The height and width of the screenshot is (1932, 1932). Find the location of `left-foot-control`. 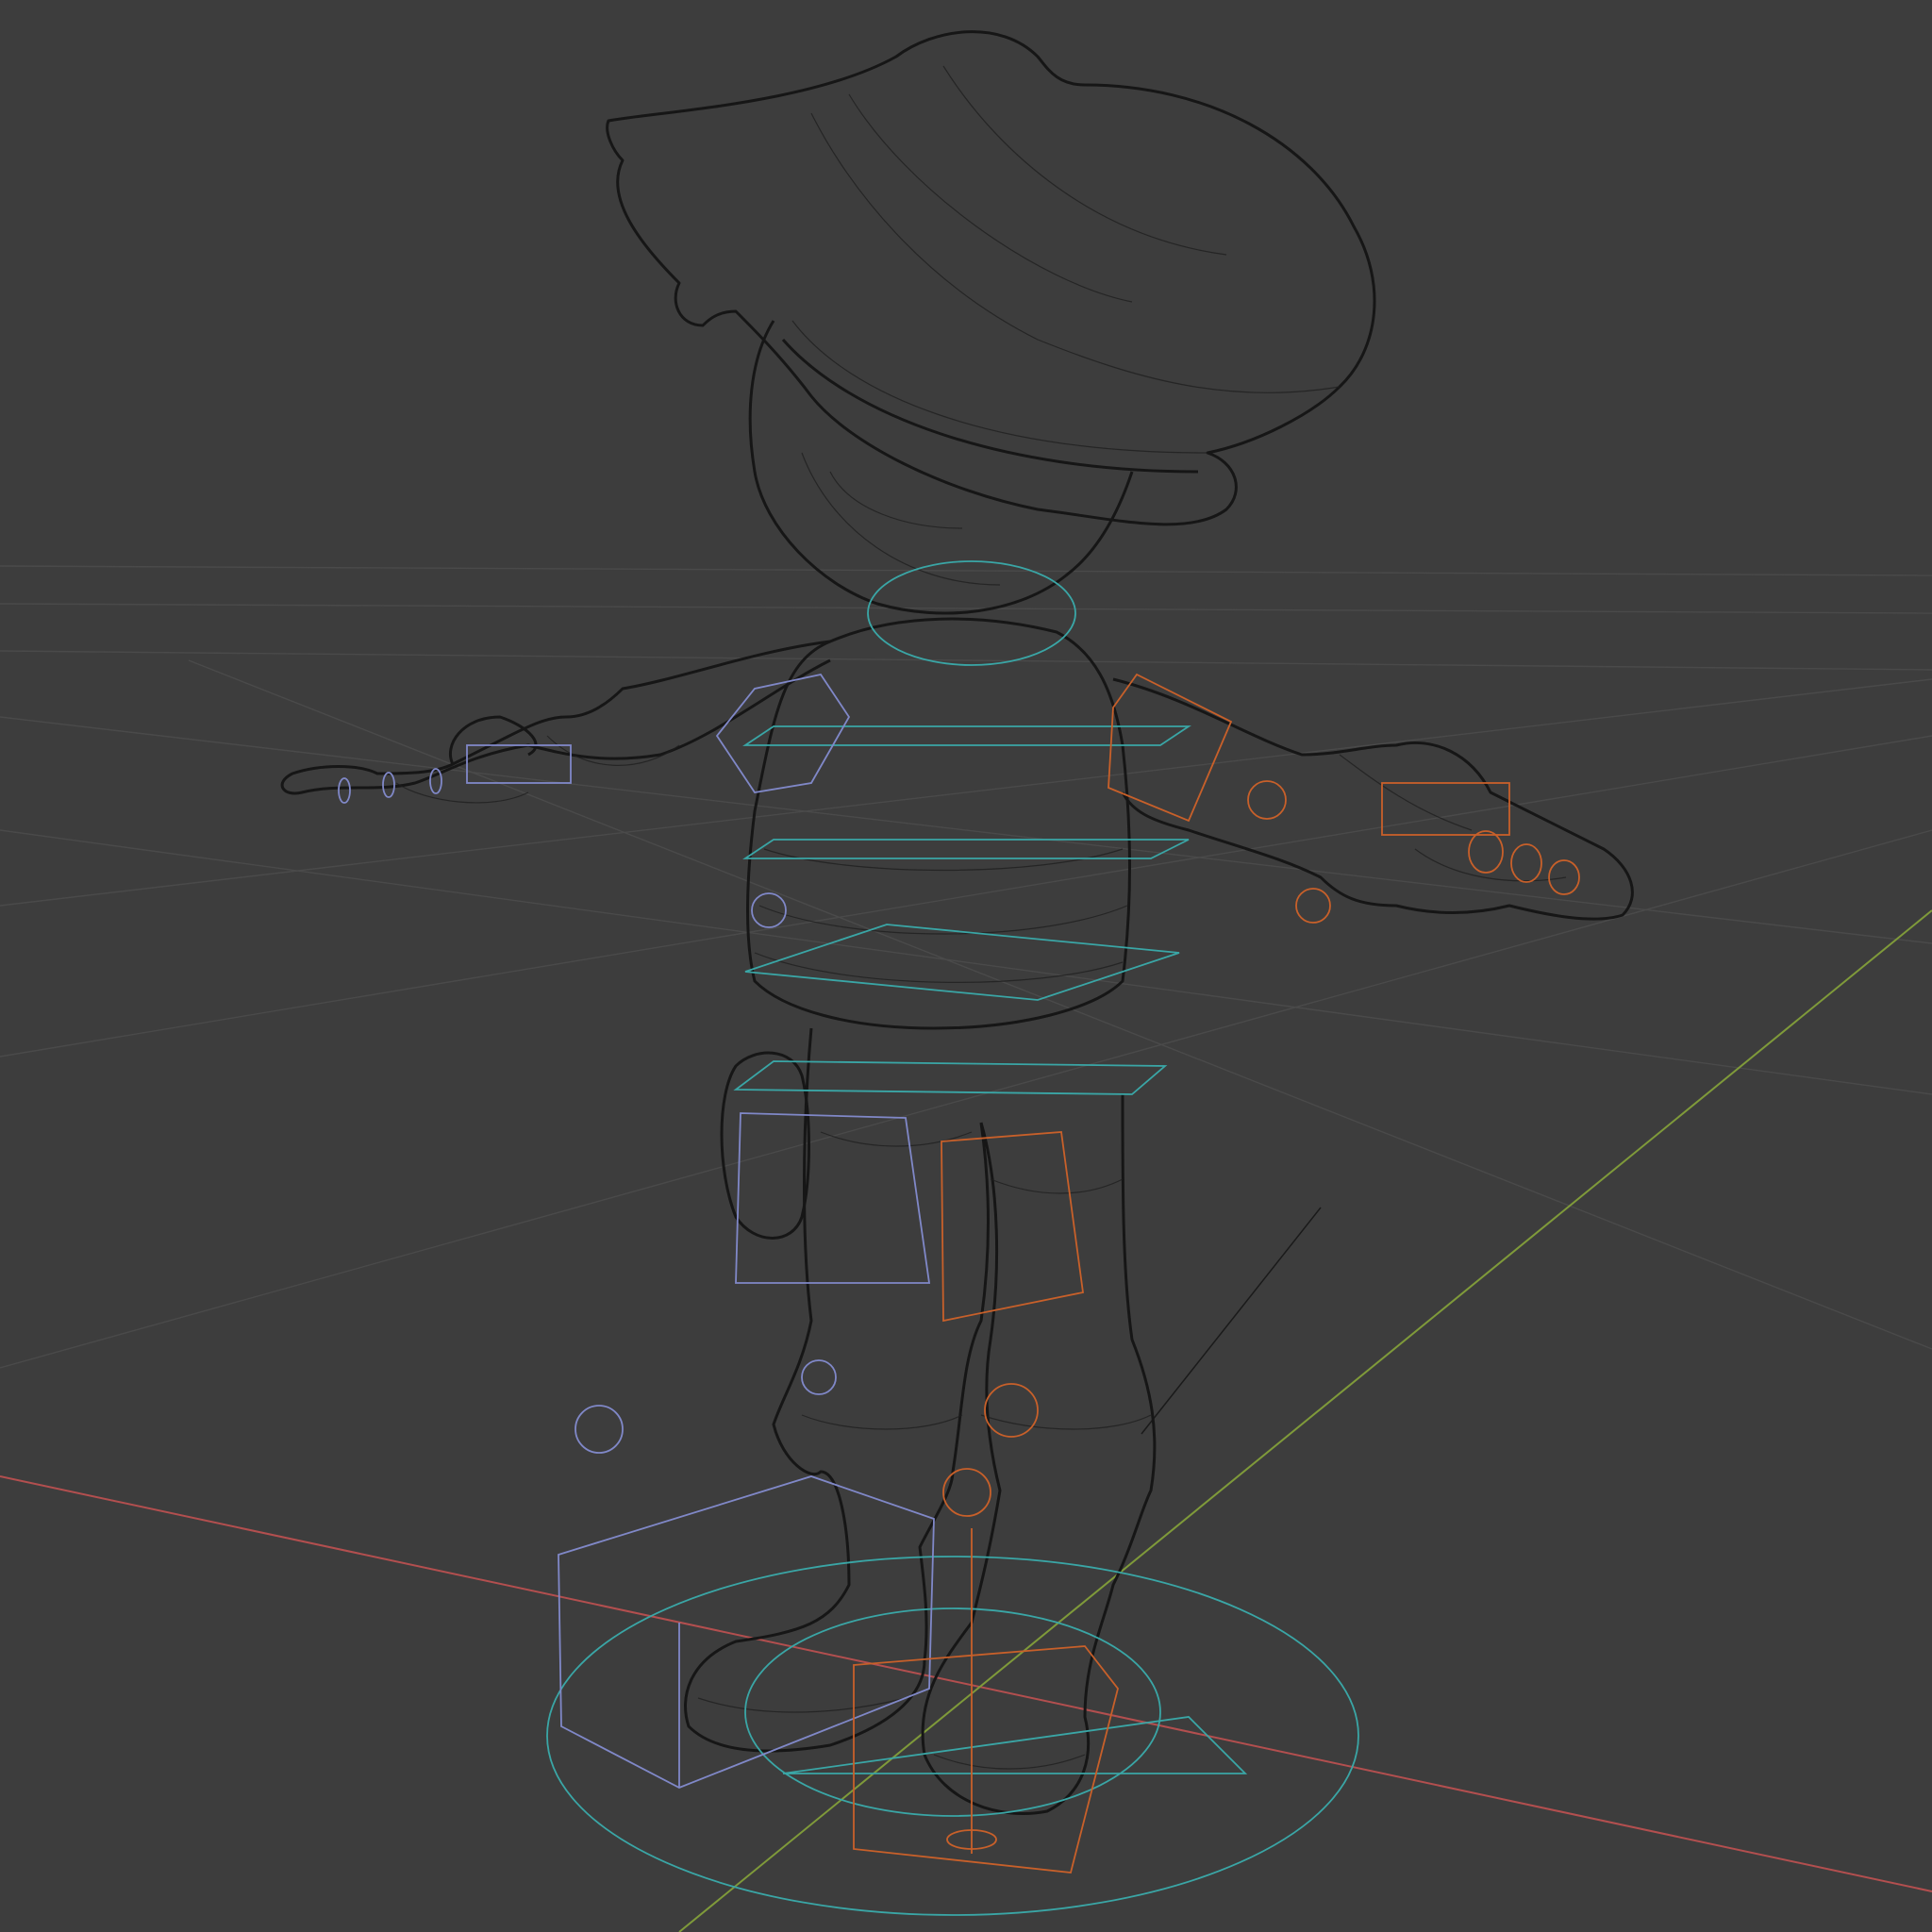

left-foot-control is located at coordinates (746, 1632).